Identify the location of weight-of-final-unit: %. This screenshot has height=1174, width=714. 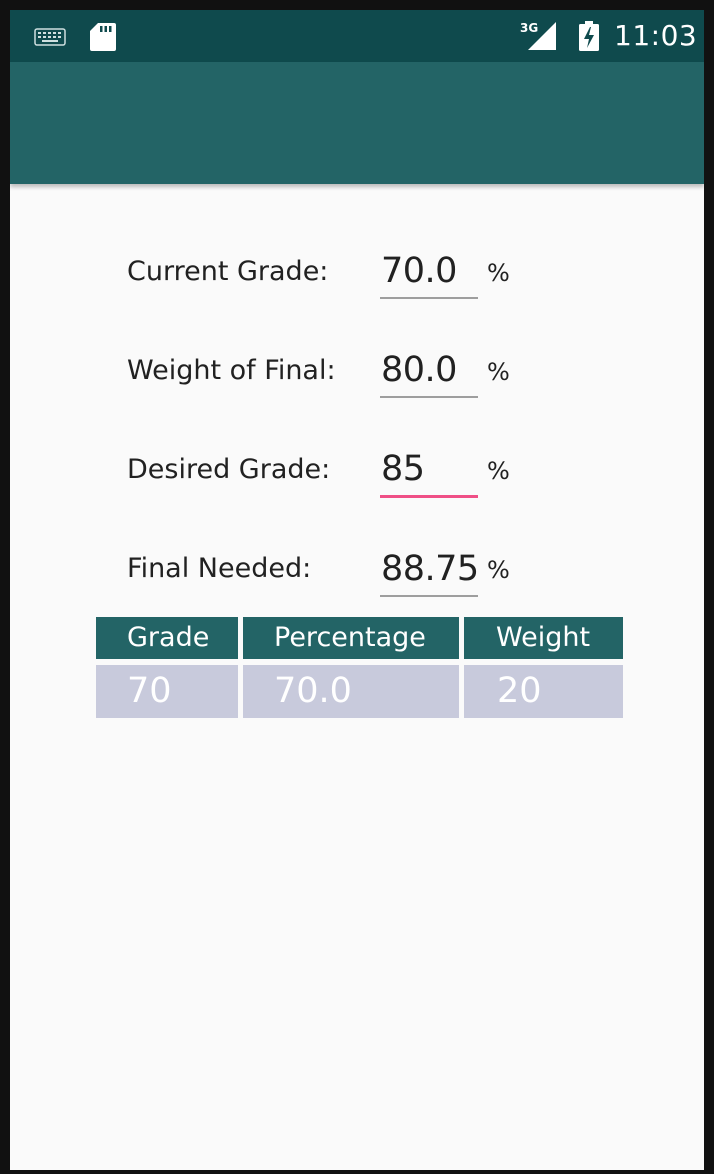
(498, 372).